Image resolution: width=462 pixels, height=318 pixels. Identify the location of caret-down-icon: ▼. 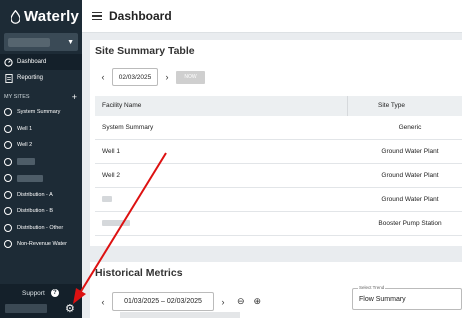
(70, 42).